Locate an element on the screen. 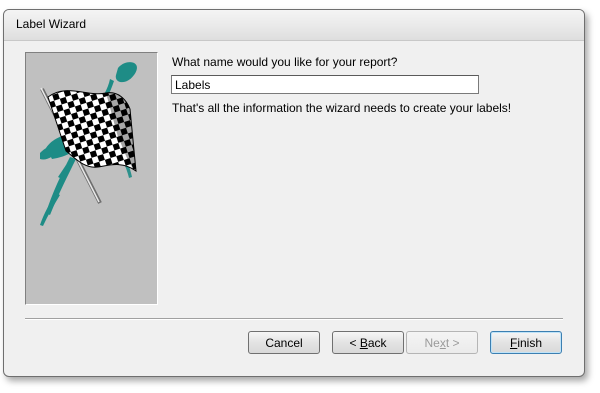 This screenshot has width=600, height=393. finish-button-rest: inish is located at coordinates (530, 342).